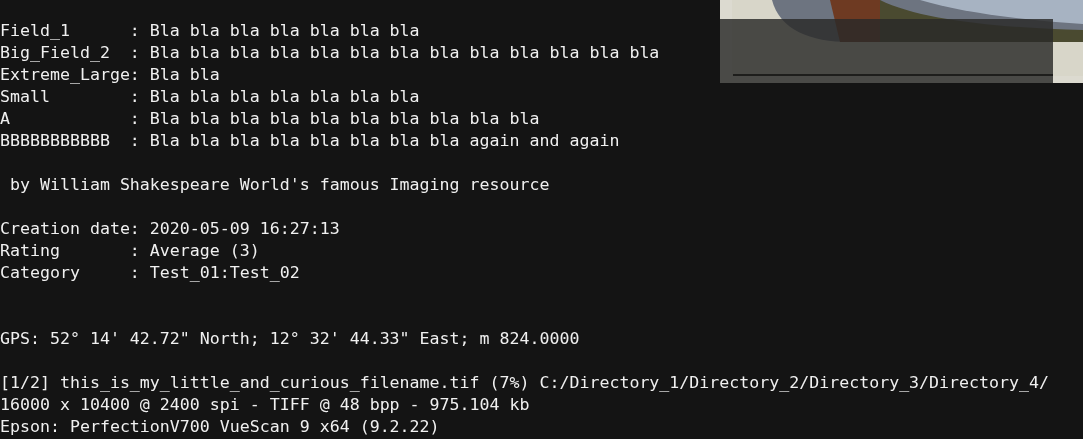 The width and height of the screenshot is (1083, 439). Describe the element at coordinates (210, 31) in the screenshot. I see `text-line: Field_1 : Bla bla bla bla bla bla bla` at that location.